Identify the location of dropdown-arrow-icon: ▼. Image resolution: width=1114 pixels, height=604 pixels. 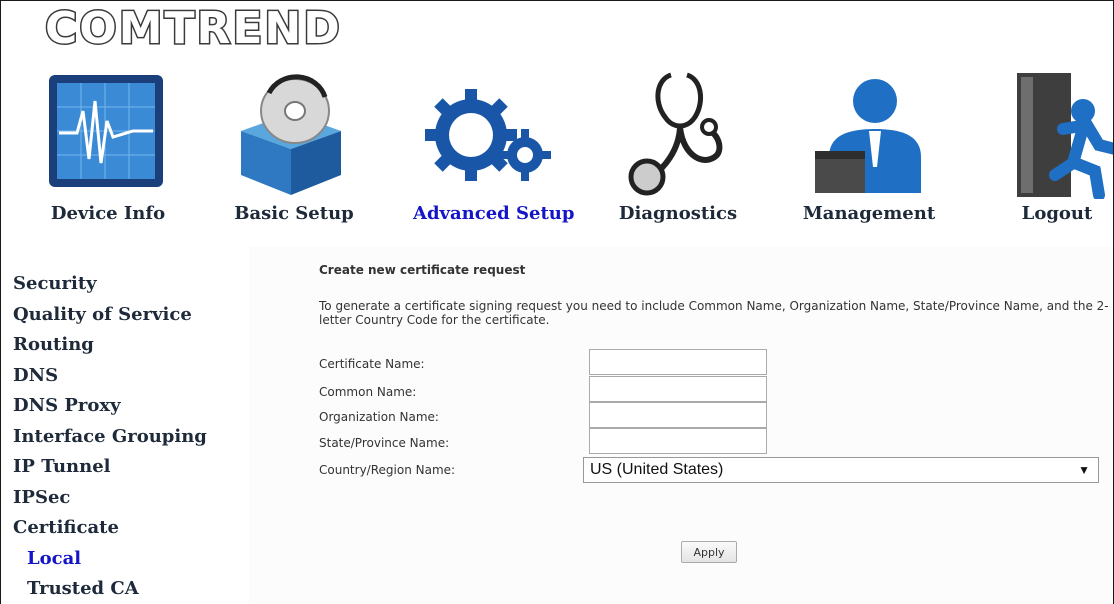
(1084, 470).